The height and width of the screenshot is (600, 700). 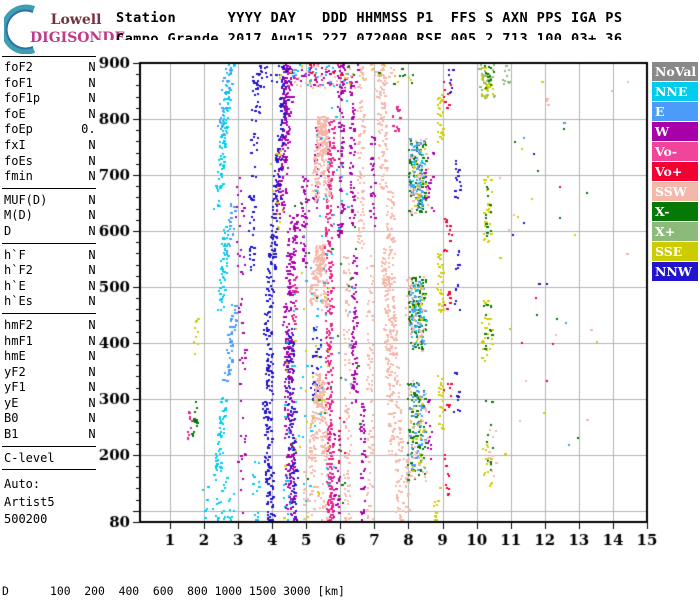 What do you see at coordinates (11, 402) in the screenshot?
I see `param-label: yE` at bounding box center [11, 402].